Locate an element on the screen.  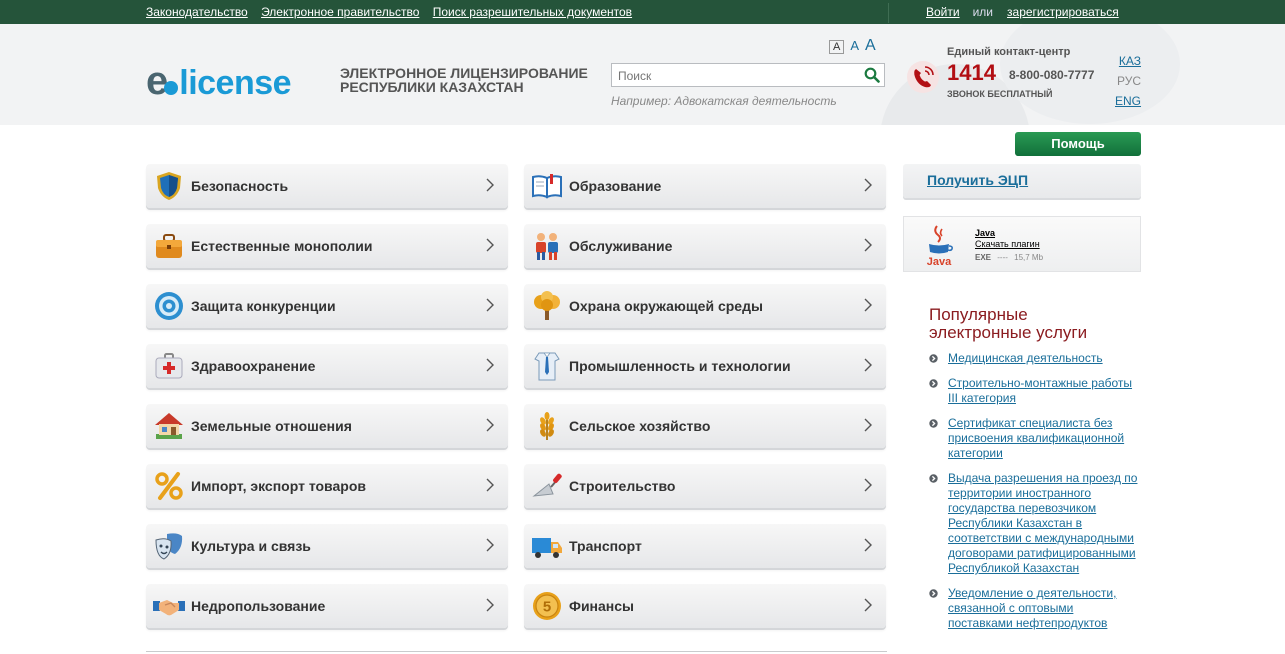
people-icon is located at coordinates (547, 246).